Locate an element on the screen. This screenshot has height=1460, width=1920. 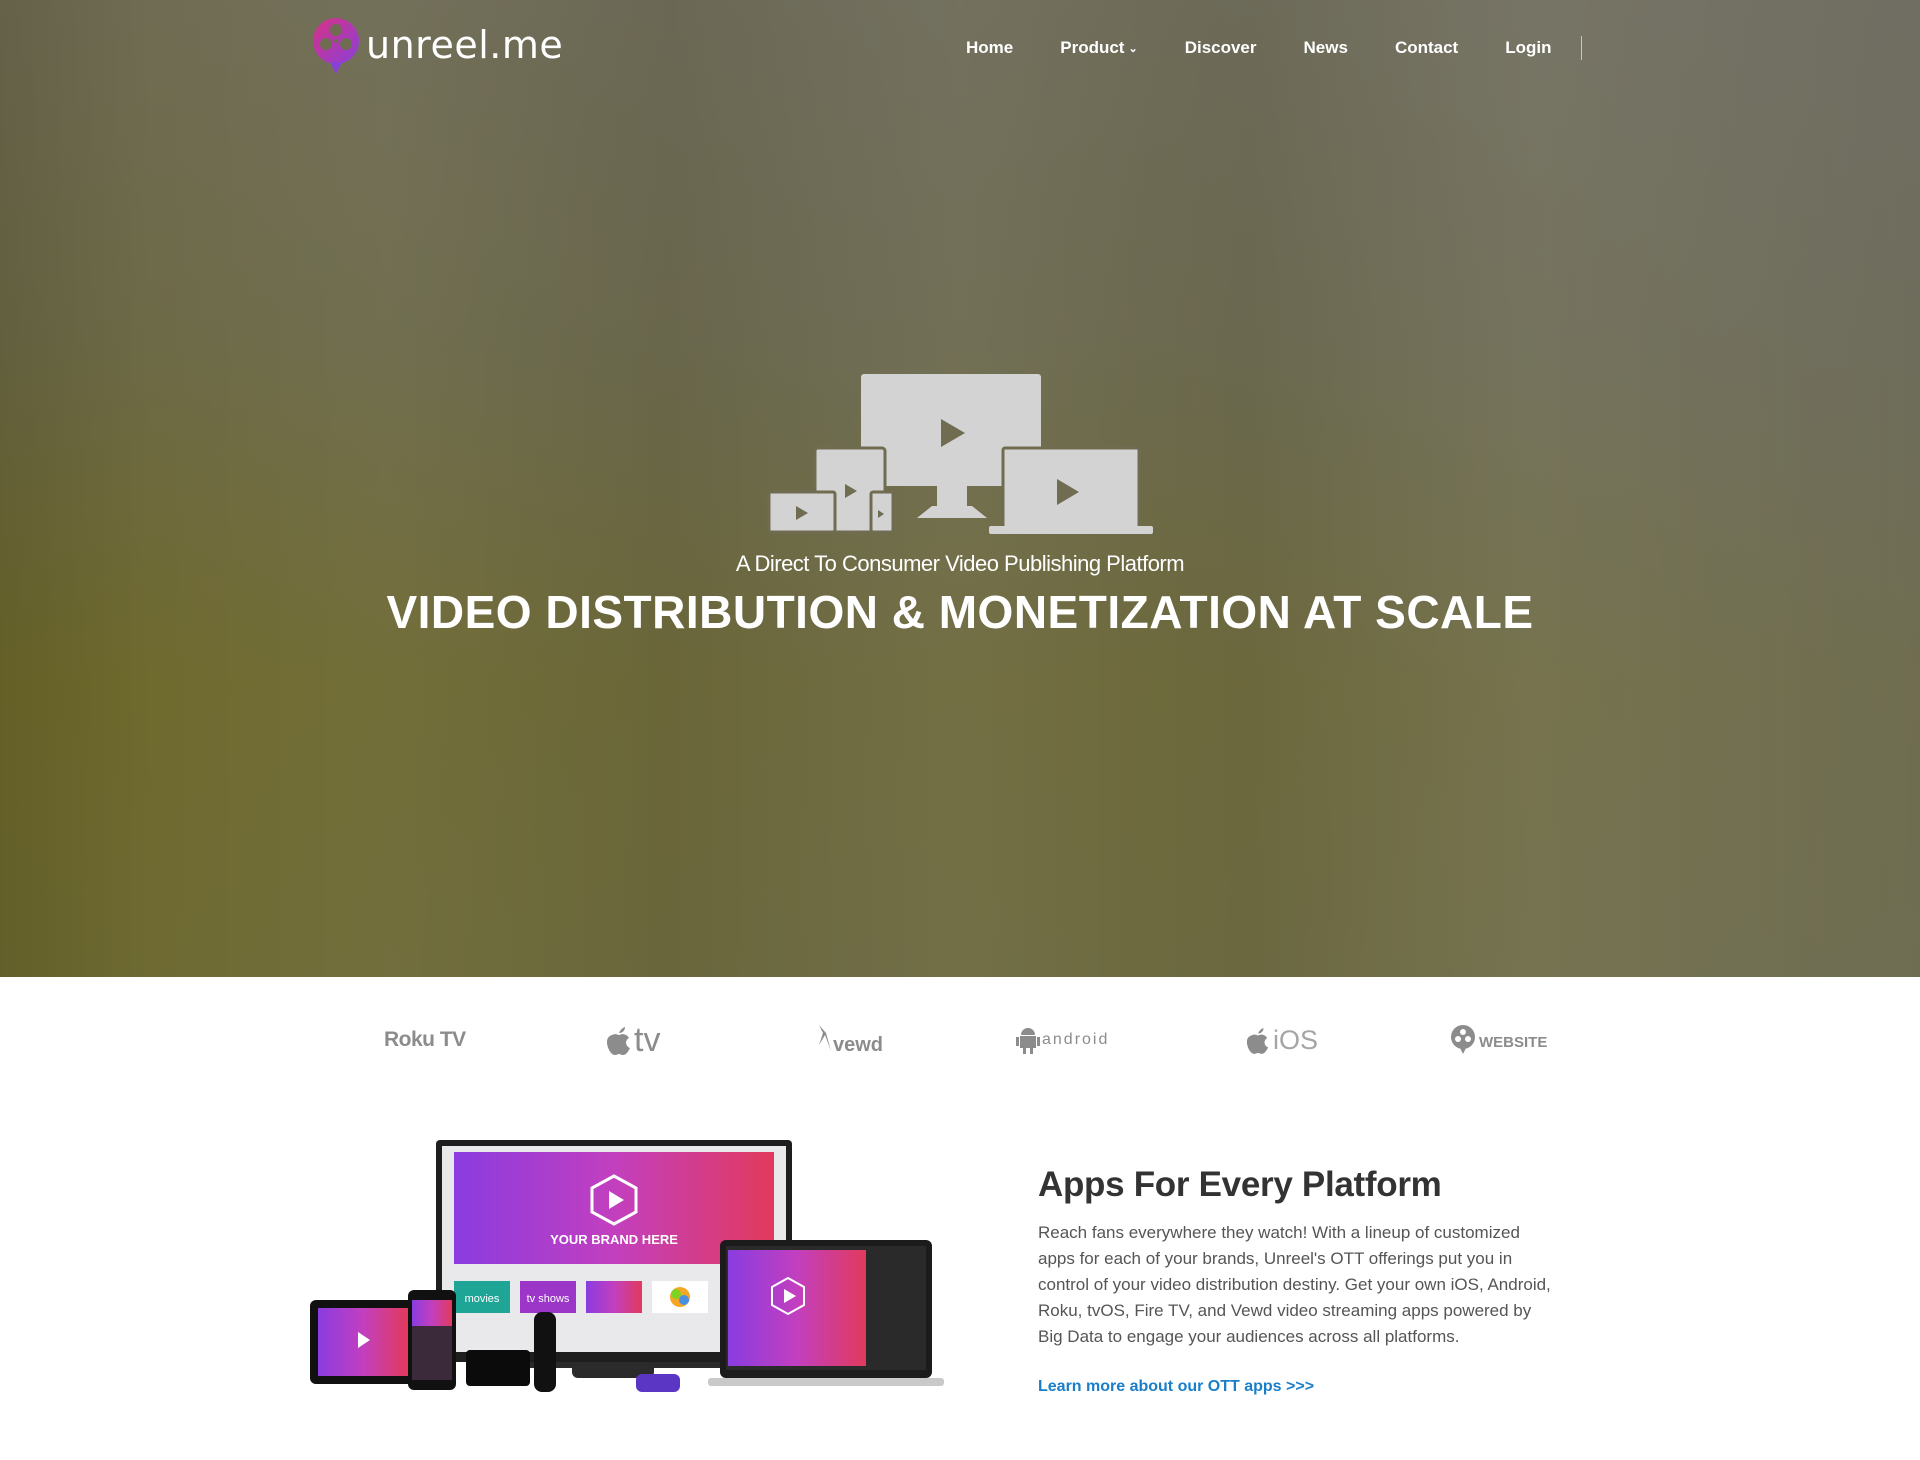
apple-ios-logo: iOS is located at coordinates (1282, 1040).